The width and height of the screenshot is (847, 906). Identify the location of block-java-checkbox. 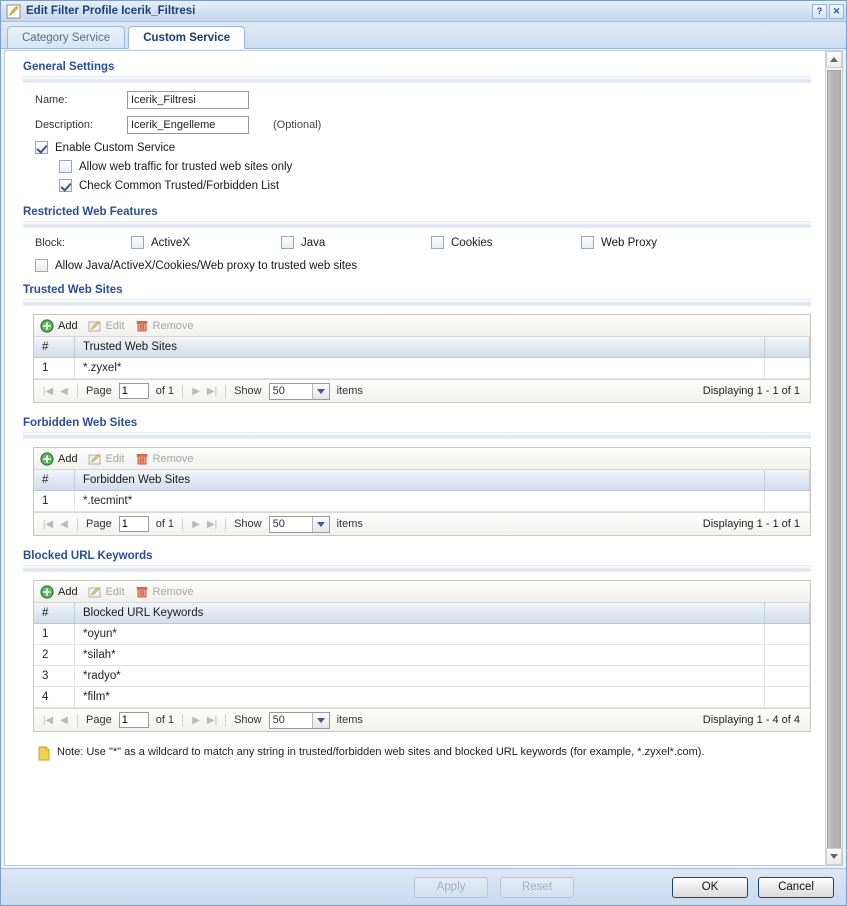
(287, 242).